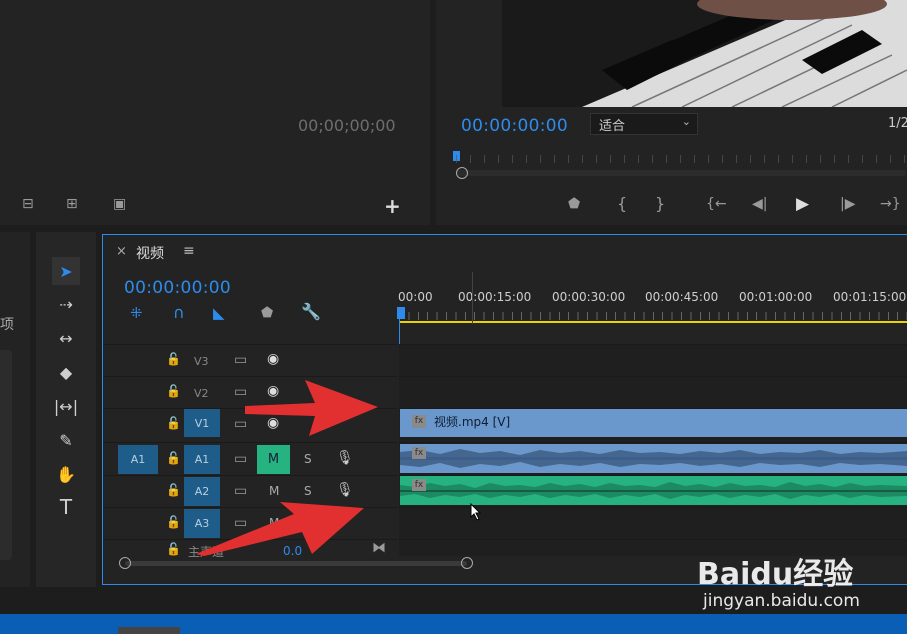 The width and height of the screenshot is (907, 634). What do you see at coordinates (681, 173) in the screenshot?
I see `zoom-scrollbar` at bounding box center [681, 173].